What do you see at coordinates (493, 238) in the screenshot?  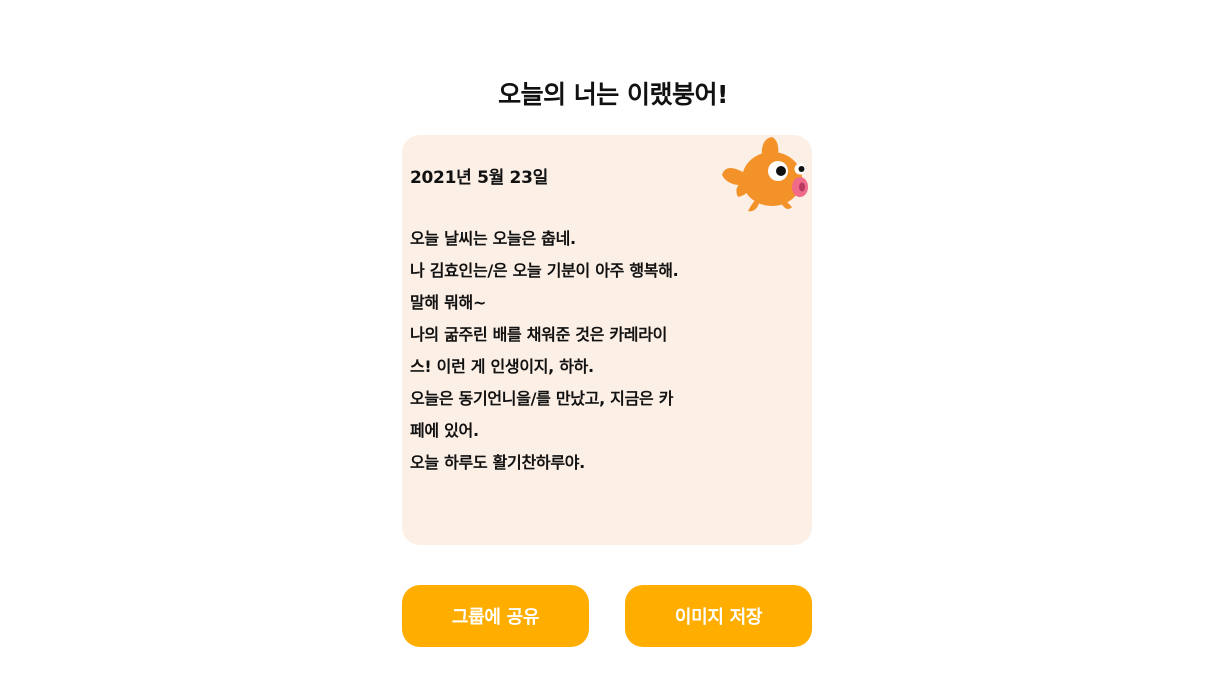 I see `diary-line: 오늘 날씨는 오늘은 춥네.` at bounding box center [493, 238].